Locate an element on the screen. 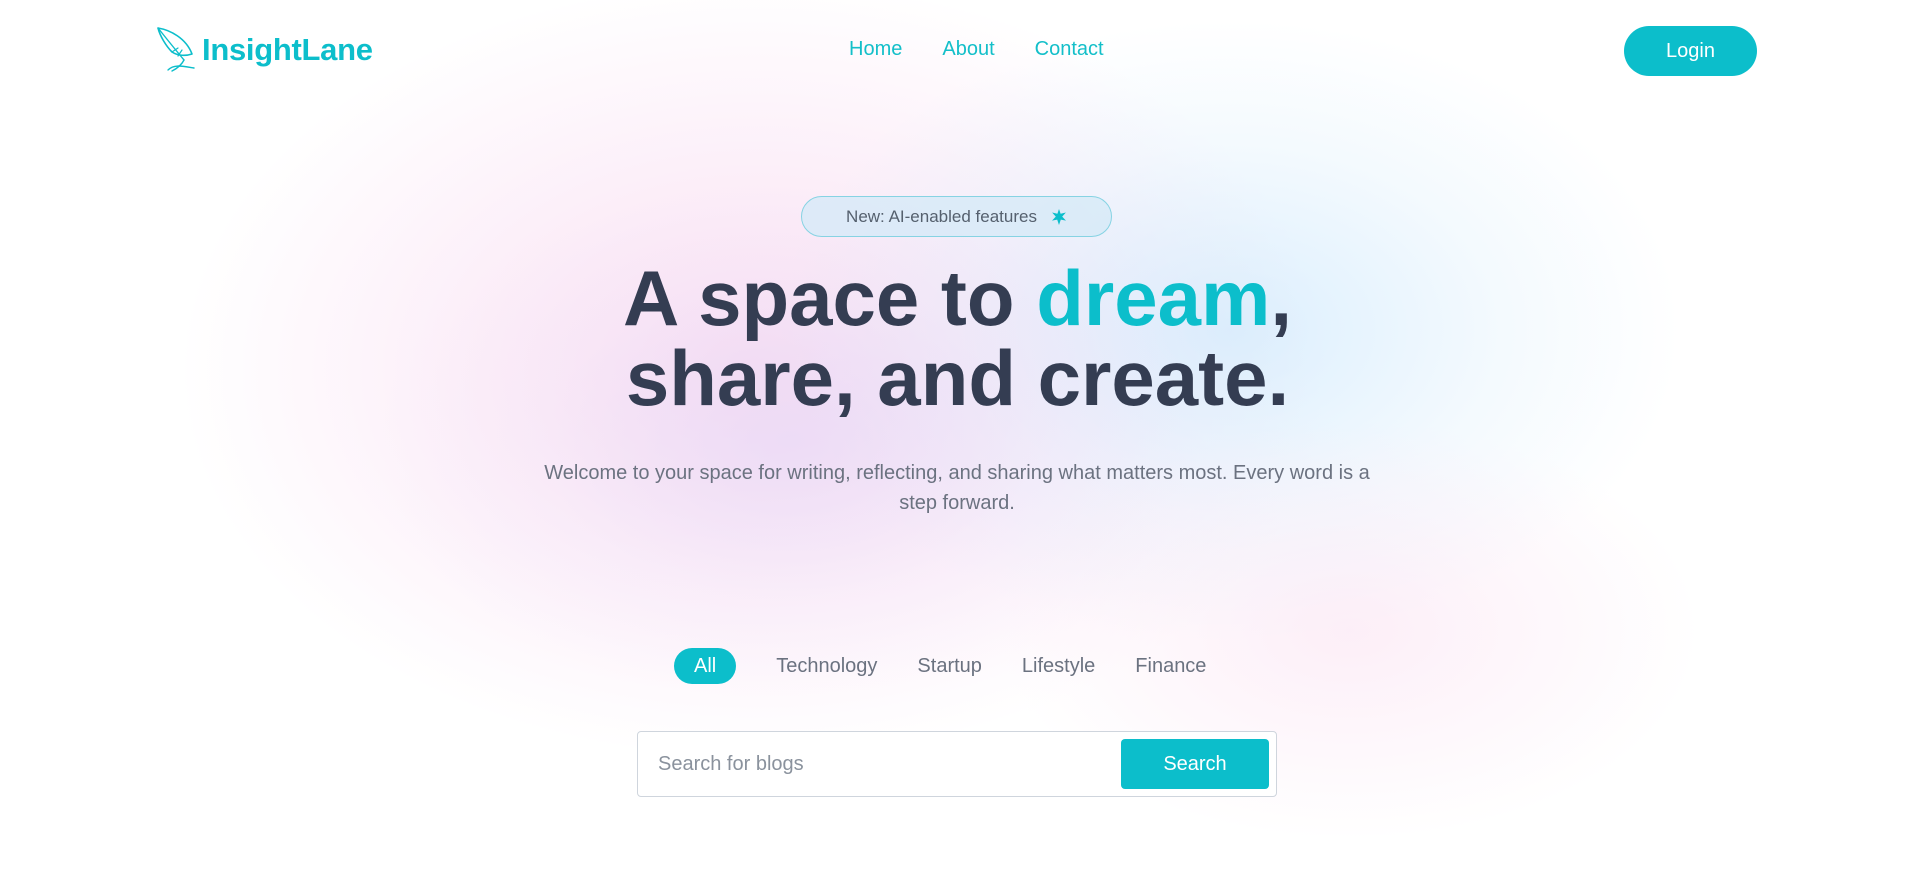 The image size is (1915, 873). nav-link-about: About is located at coordinates (968, 49).